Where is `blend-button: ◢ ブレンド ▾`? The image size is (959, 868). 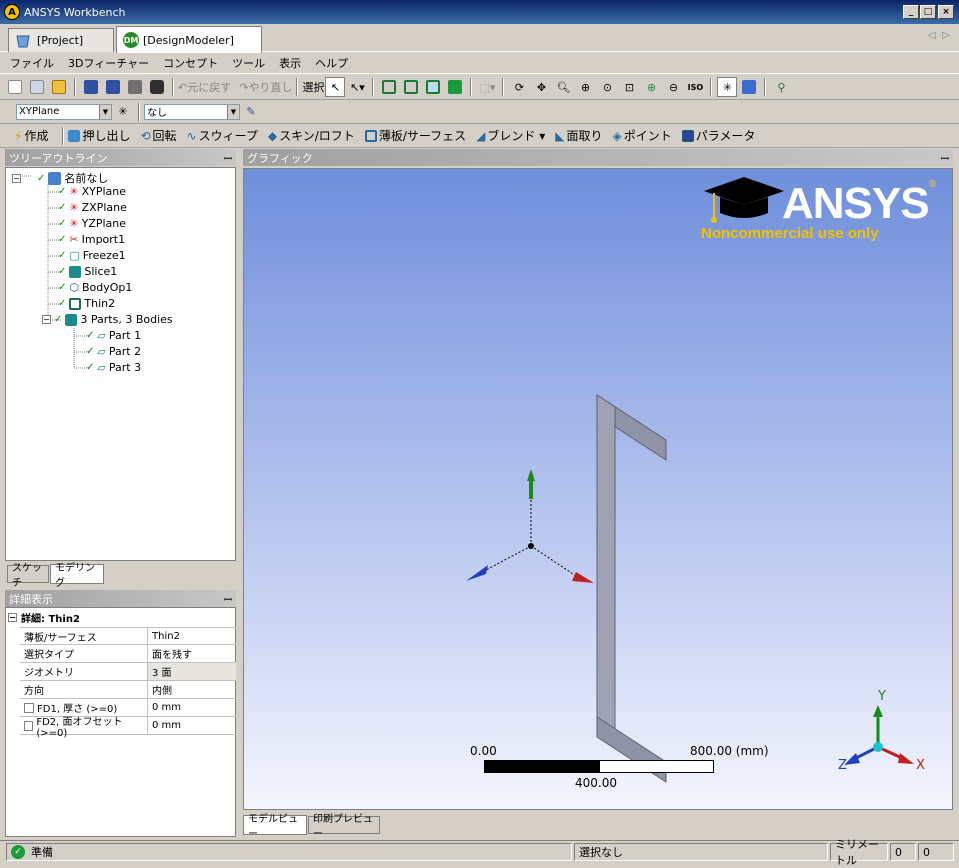
blend-button: ◢ ブレンド ▾ is located at coordinates (510, 135).